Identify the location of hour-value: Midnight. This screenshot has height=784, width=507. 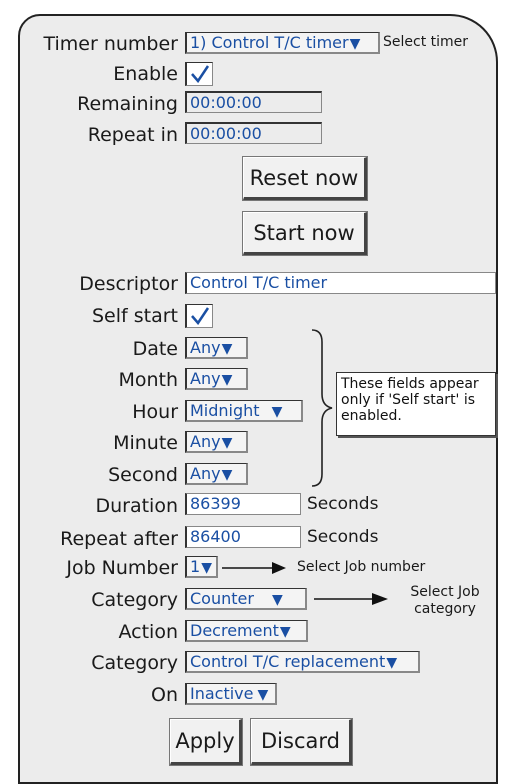
(225, 410).